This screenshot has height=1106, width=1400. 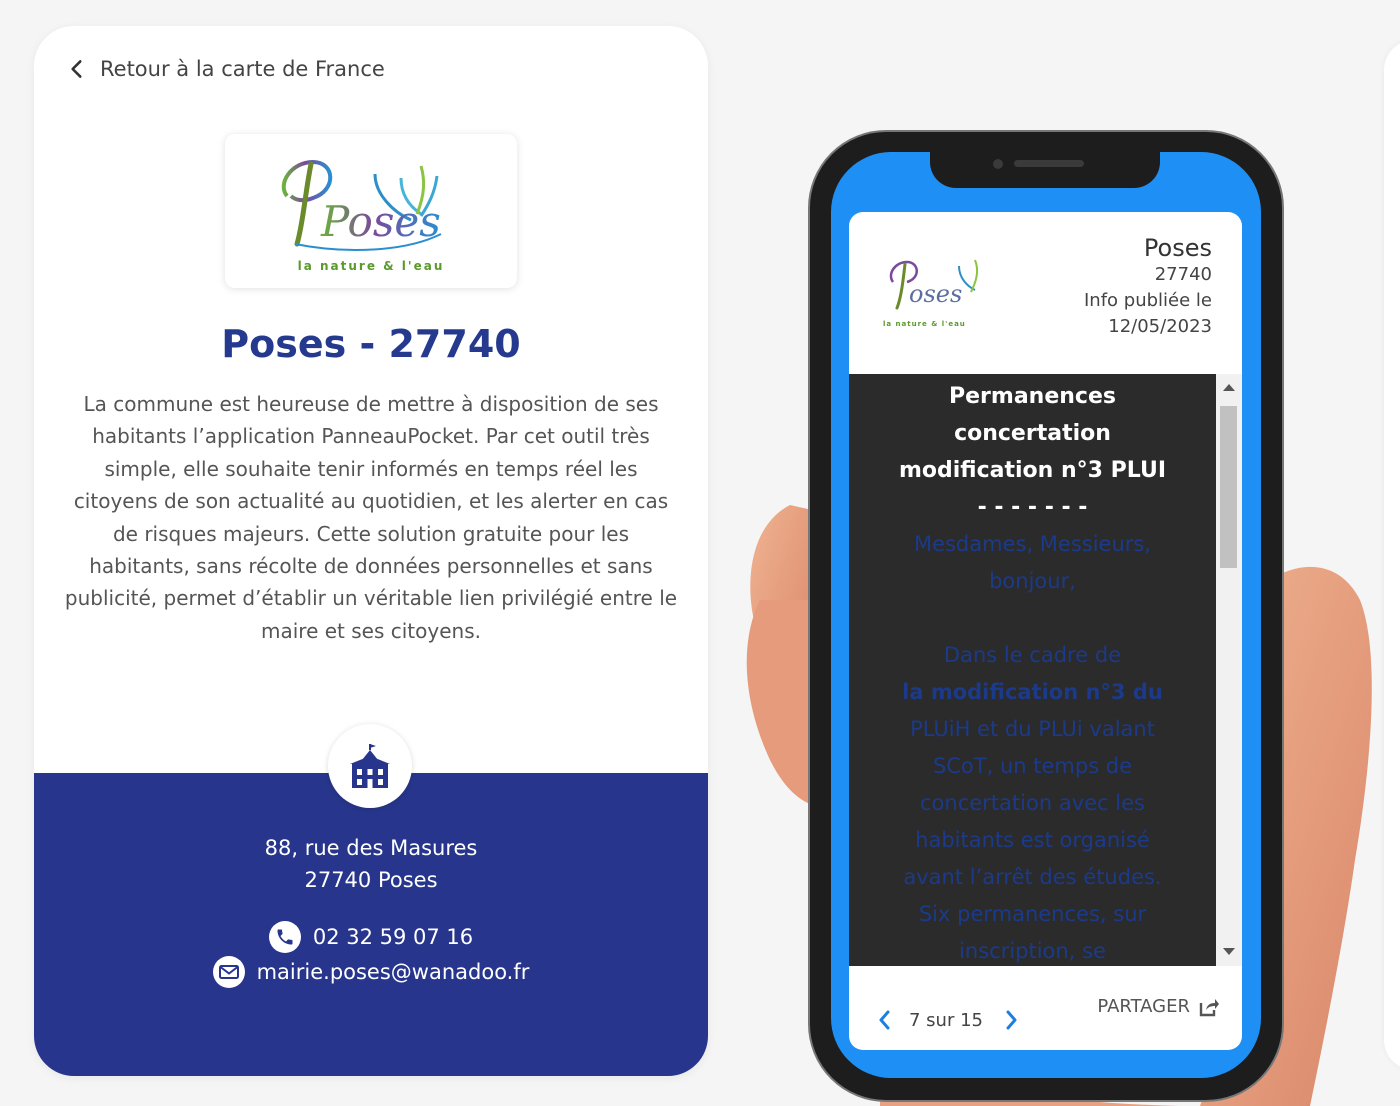 I want to click on svg-text: oses, so click(x=935, y=294).